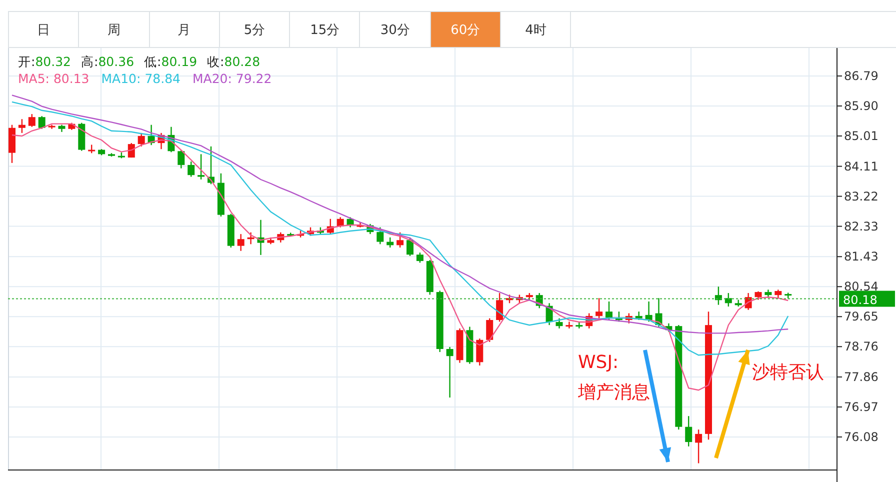  I want to click on price-axis-label: 86.79, so click(861, 75).